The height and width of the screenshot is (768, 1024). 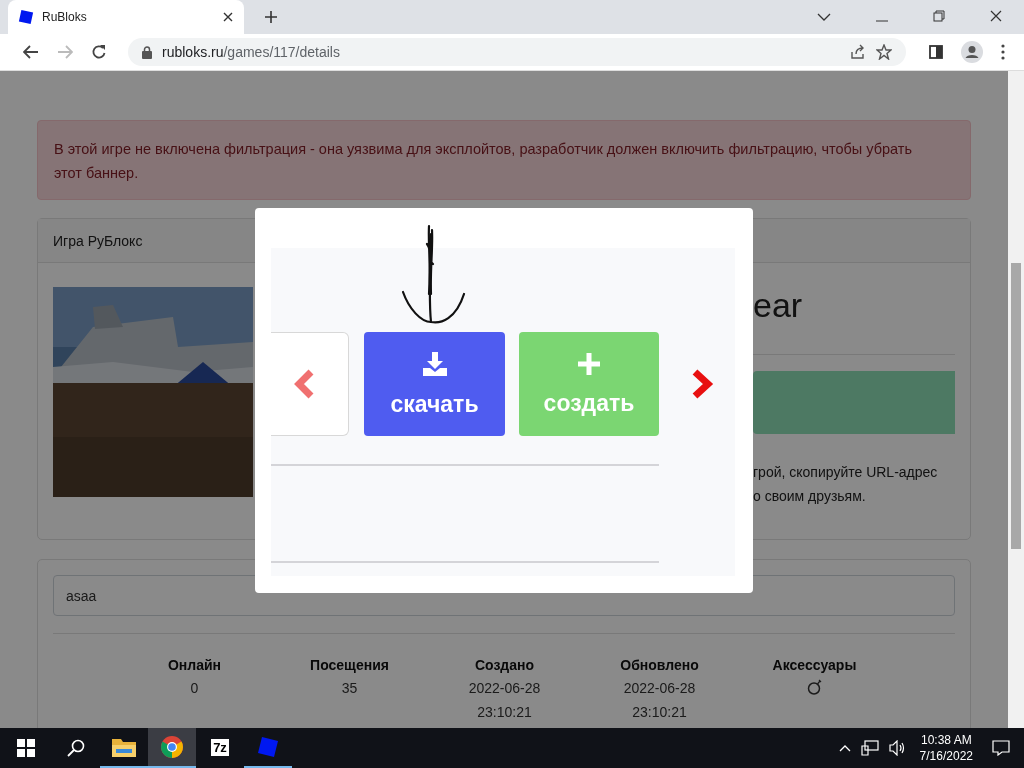 I want to click on card-header: Игра РуБлокс, so click(x=98, y=240).